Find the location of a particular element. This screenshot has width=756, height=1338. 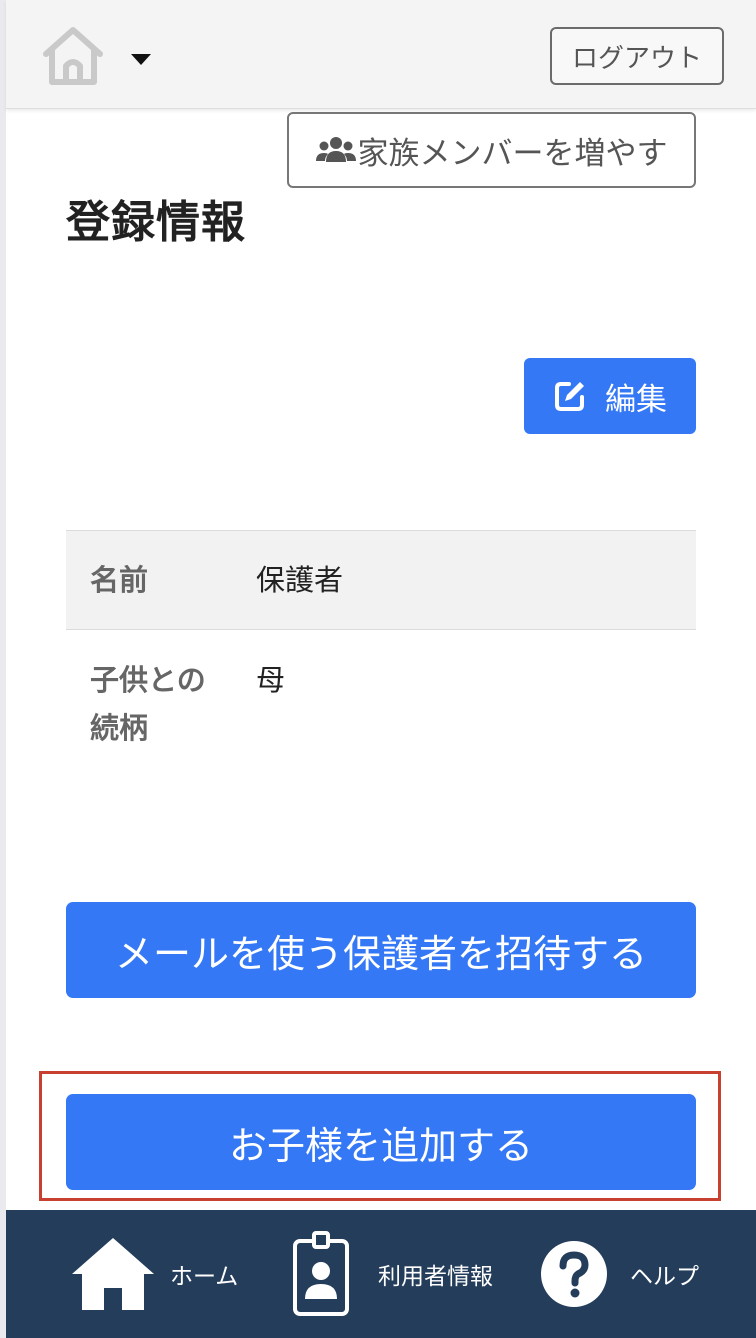

nav-home-label: ホーム is located at coordinates (204, 1277).